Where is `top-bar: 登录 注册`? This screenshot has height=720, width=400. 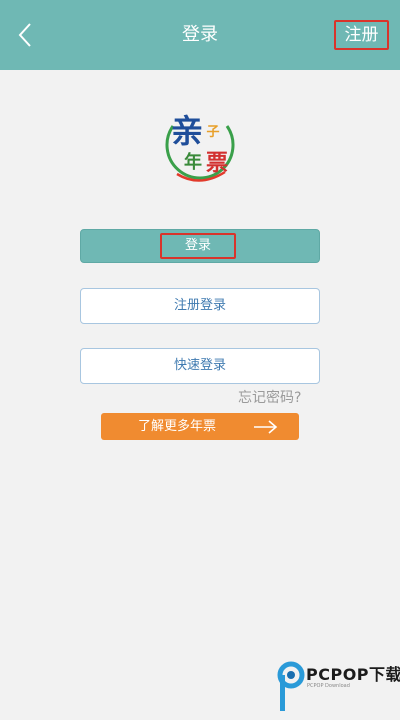 top-bar: 登录 注册 is located at coordinates (200, 35).